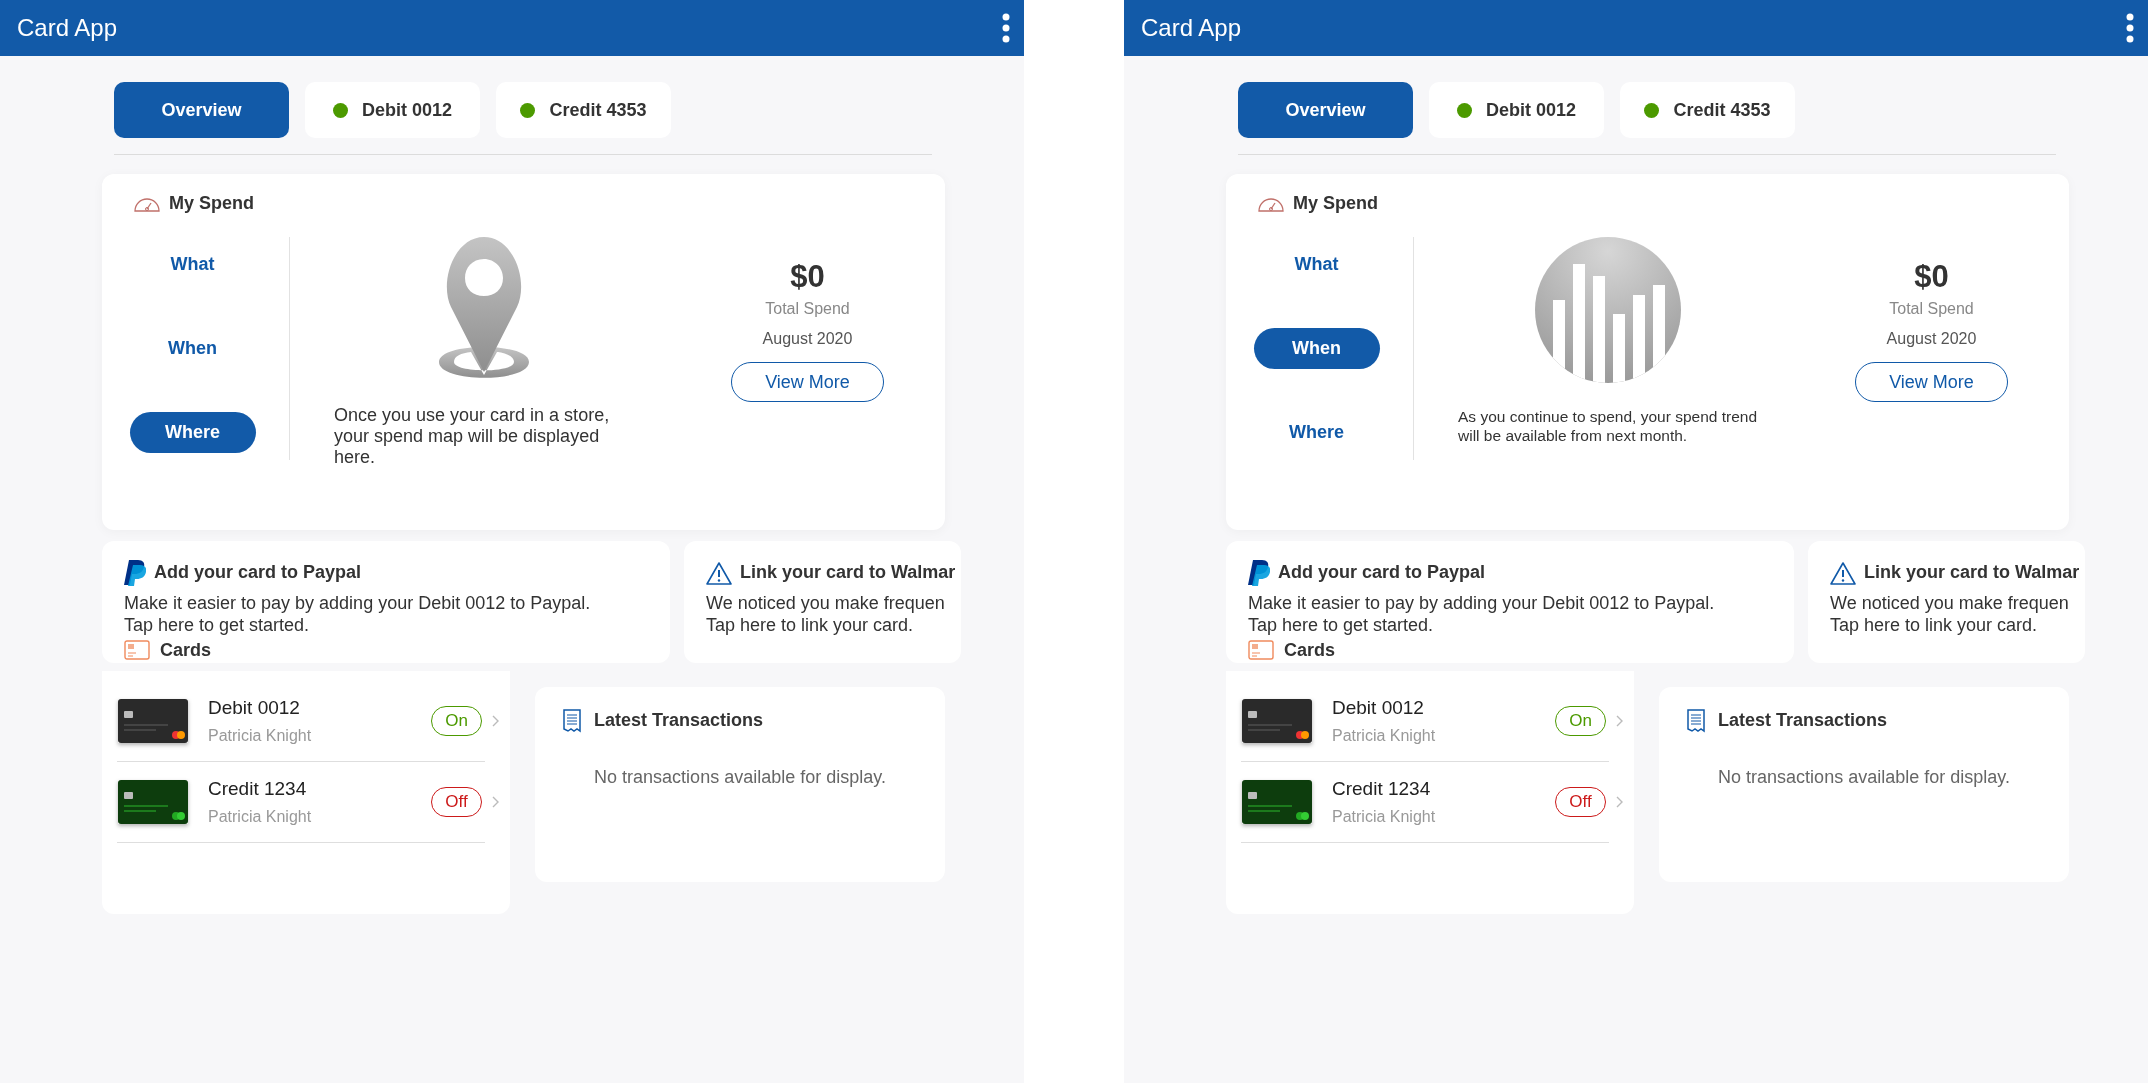  What do you see at coordinates (1608, 426) in the screenshot?
I see `info-message: As you continue to spend, your spend trend will be available from next month.` at bounding box center [1608, 426].